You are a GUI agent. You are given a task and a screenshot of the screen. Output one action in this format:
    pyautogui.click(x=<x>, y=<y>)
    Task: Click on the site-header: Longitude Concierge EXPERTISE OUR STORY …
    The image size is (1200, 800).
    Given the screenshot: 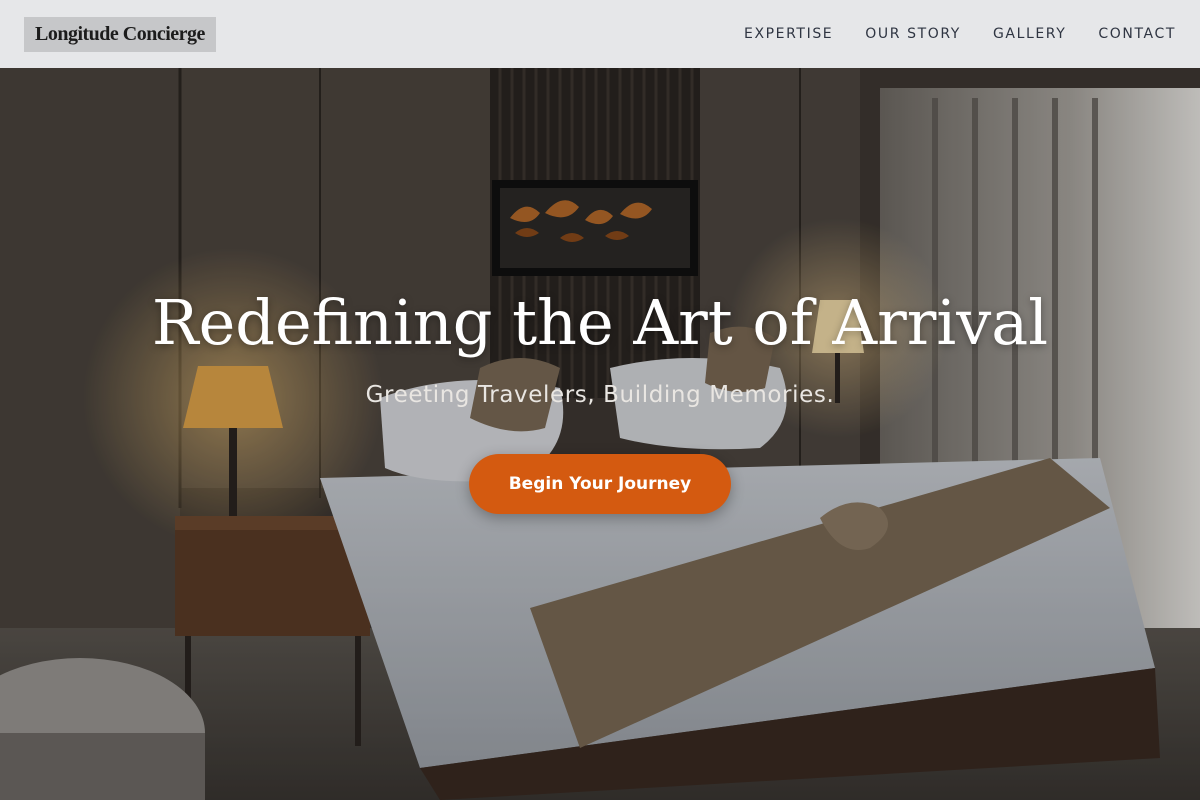 What is the action you would take?
    pyautogui.click(x=600, y=34)
    